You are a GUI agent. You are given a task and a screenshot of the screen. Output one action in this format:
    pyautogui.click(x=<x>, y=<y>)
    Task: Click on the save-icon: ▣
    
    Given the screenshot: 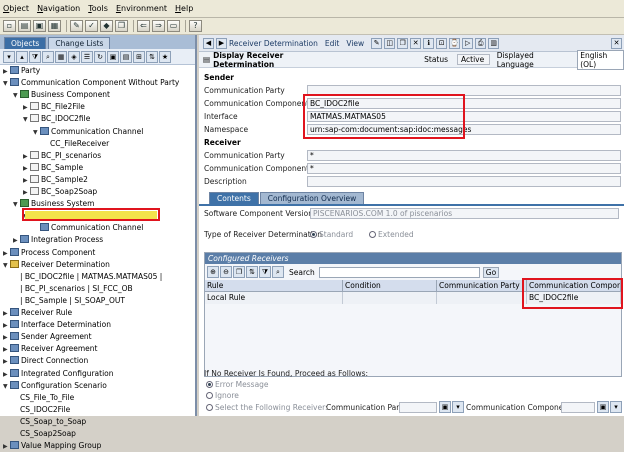 What is the action you would take?
    pyautogui.click(x=39, y=26)
    